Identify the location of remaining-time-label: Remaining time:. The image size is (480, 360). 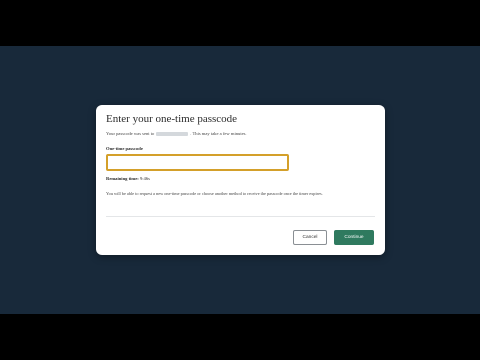
(122, 178).